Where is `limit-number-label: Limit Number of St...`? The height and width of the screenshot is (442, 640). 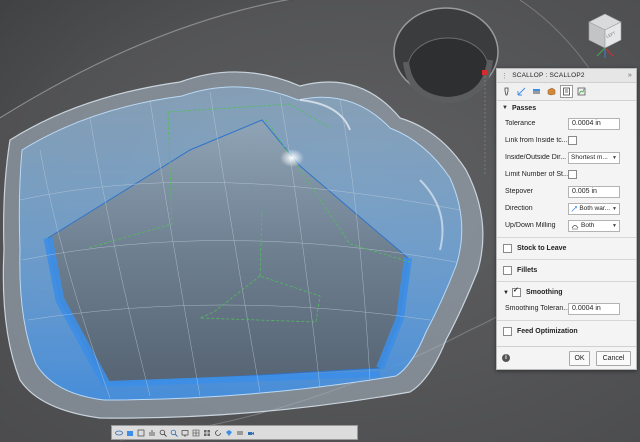
limit-number-label: Limit Number of St... is located at coordinates (537, 174).